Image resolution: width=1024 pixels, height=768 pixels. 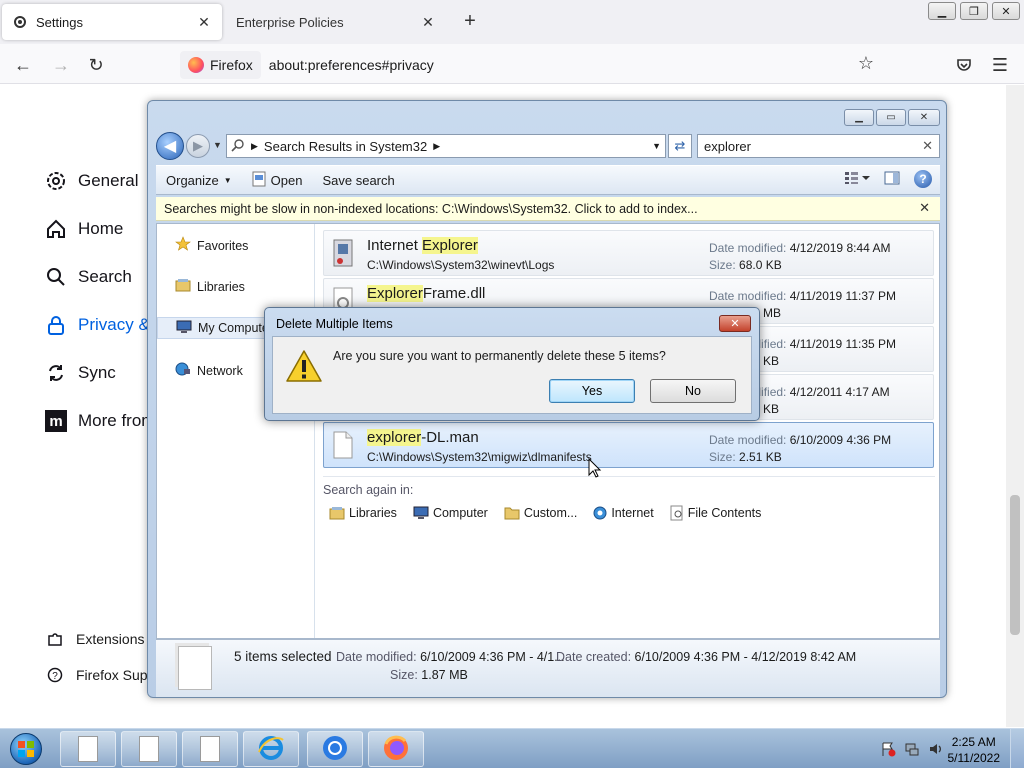 I want to click on windows-logo-icon, so click(x=26, y=749).